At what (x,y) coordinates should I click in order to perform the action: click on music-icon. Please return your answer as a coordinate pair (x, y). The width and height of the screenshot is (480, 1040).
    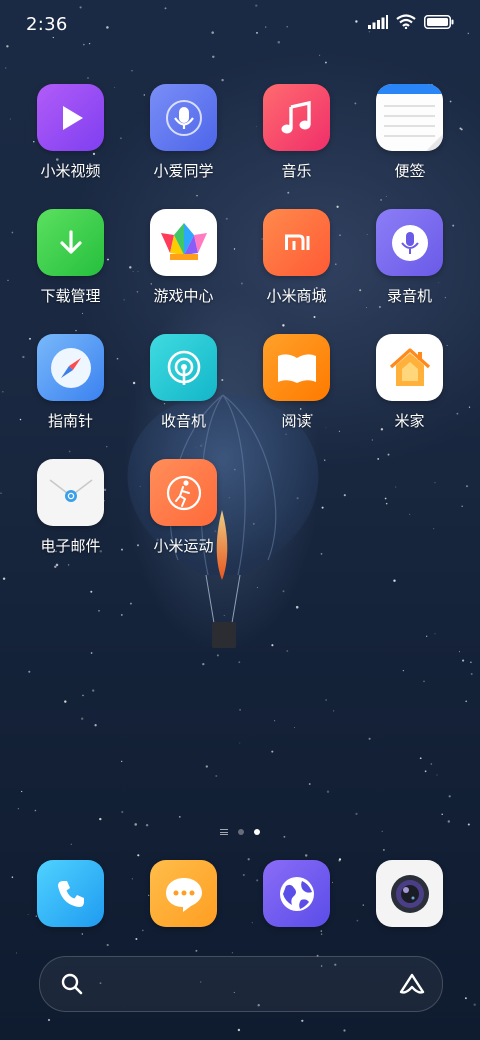
    Looking at the image, I should click on (296, 117).